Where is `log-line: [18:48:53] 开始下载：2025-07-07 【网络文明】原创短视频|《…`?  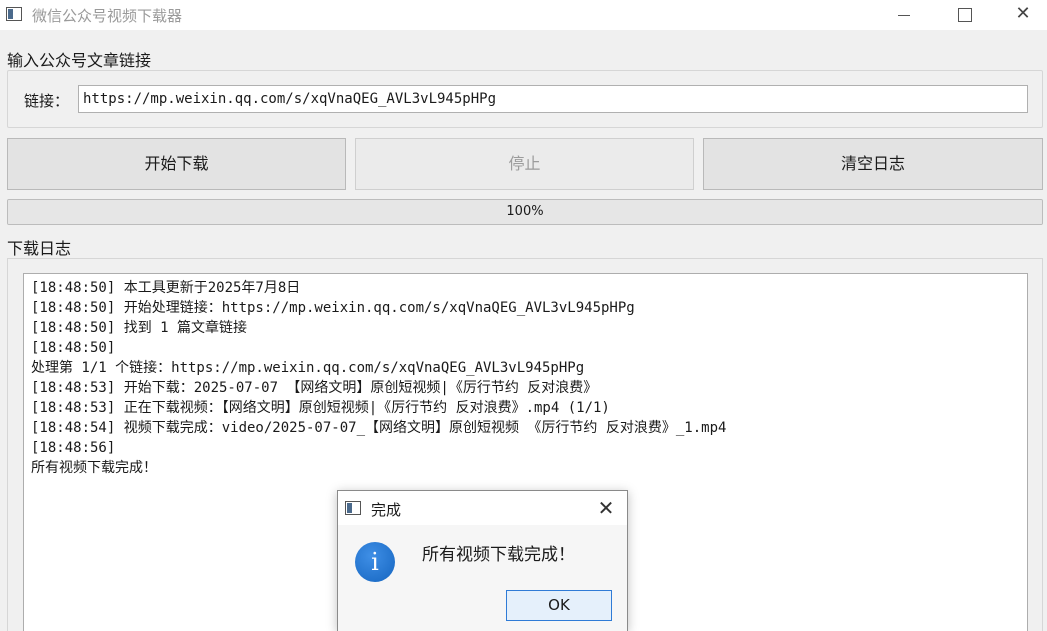 log-line: [18:48:53] 开始下载：2025-07-07 【网络文明】原创短视频|《… is located at coordinates (314, 388).